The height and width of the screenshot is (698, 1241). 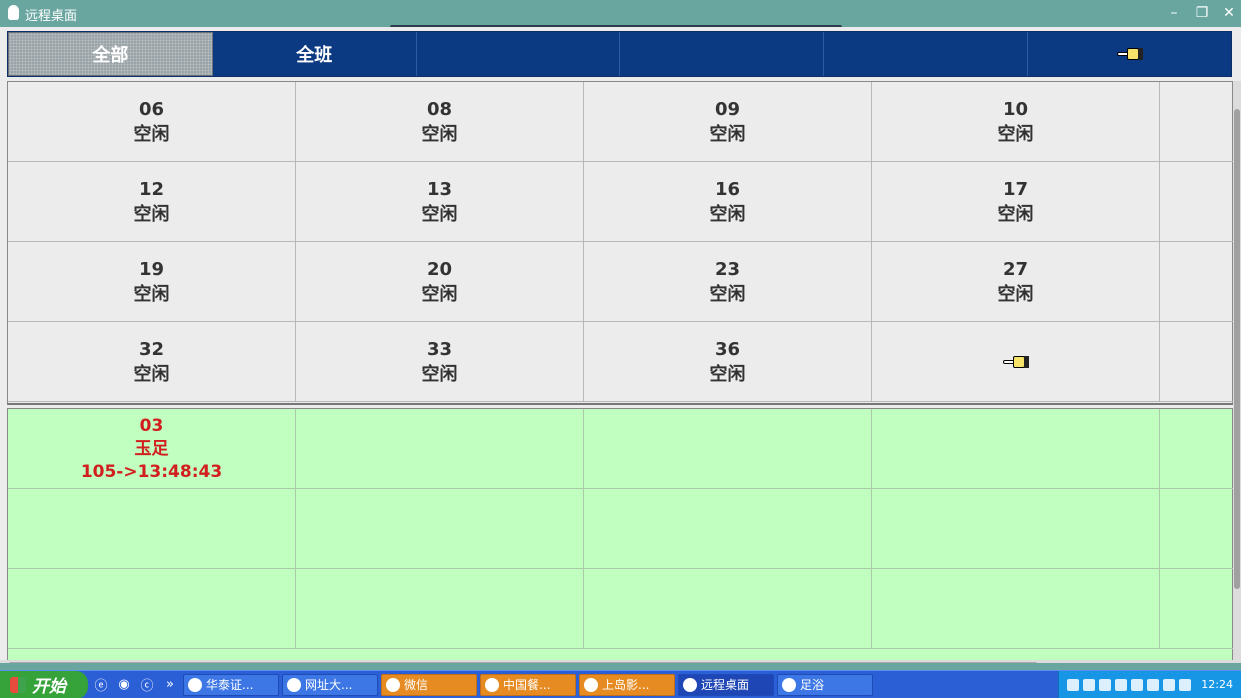 What do you see at coordinates (314, 54) in the screenshot?
I see `tab-shift: 全班` at bounding box center [314, 54].